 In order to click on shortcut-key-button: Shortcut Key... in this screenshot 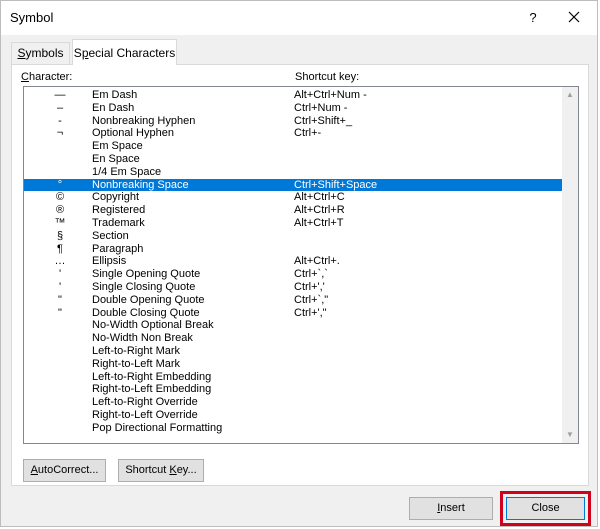, I will do `click(161, 470)`.